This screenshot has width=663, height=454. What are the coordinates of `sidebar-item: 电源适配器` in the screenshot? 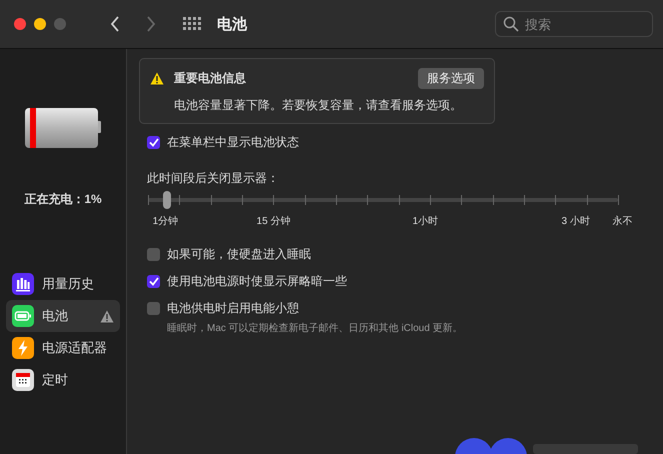 It's located at (63, 348).